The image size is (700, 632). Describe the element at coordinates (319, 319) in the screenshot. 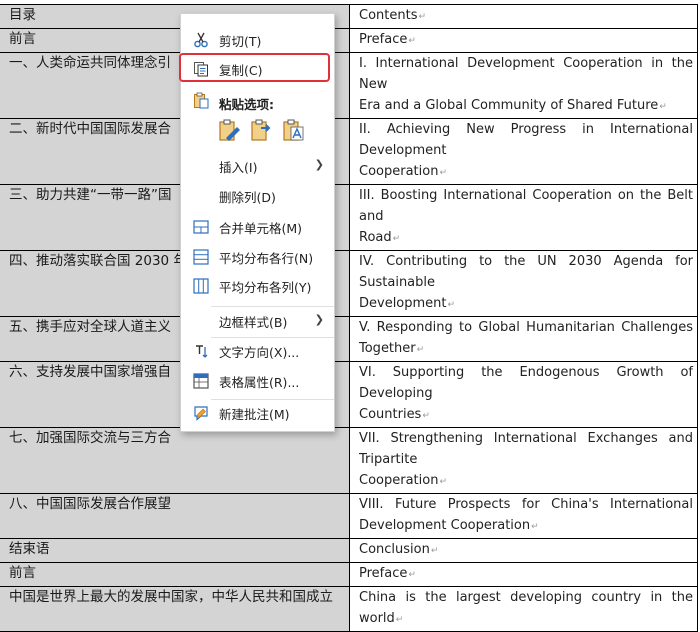

I see `chevron-right-icon: ❯` at that location.